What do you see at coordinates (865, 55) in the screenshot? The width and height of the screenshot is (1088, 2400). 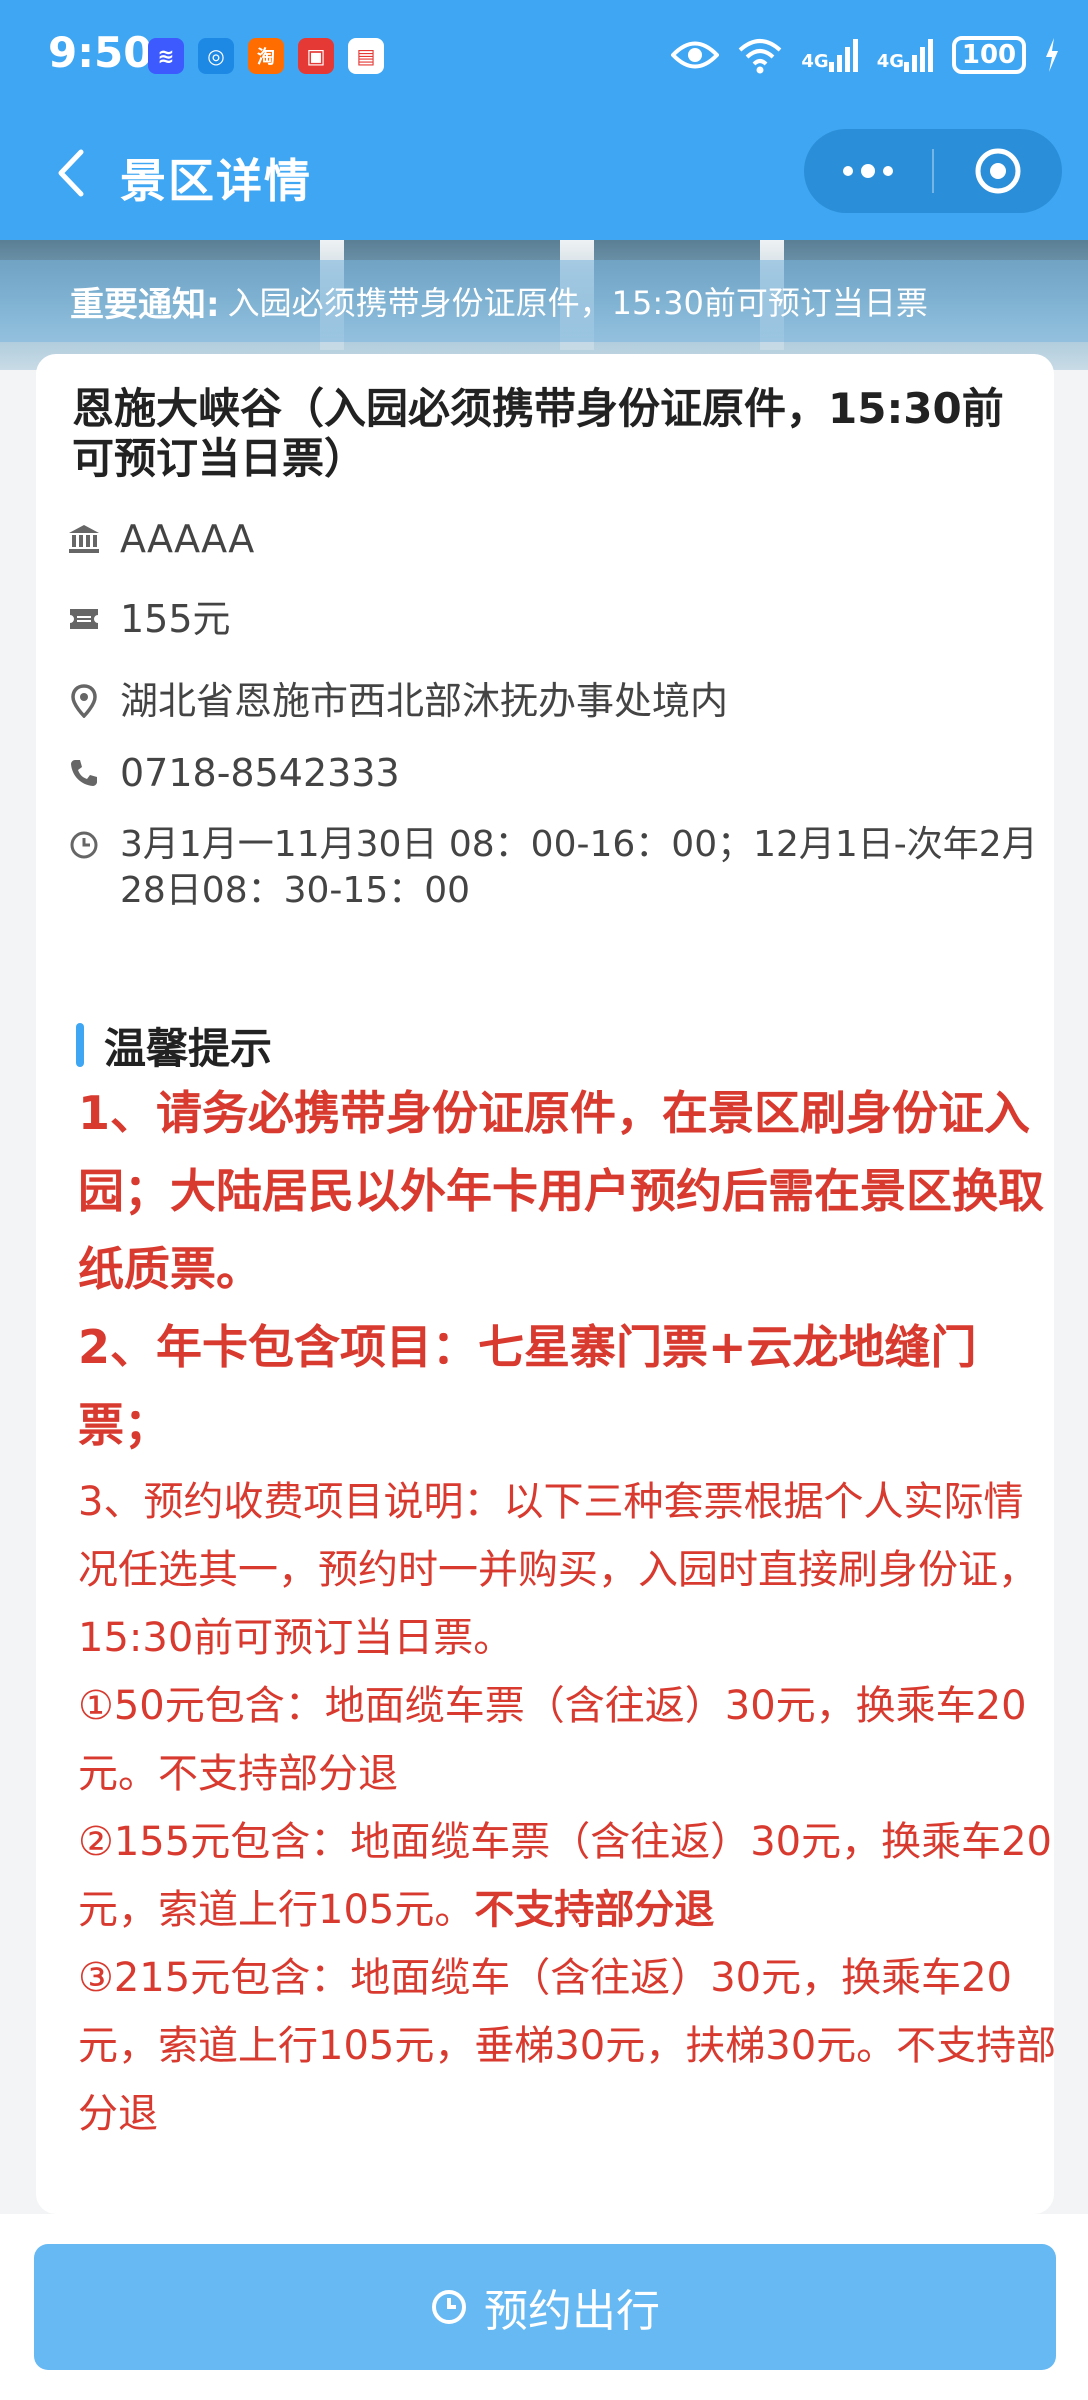 I see `status-icons: 4G 4G 100` at bounding box center [865, 55].